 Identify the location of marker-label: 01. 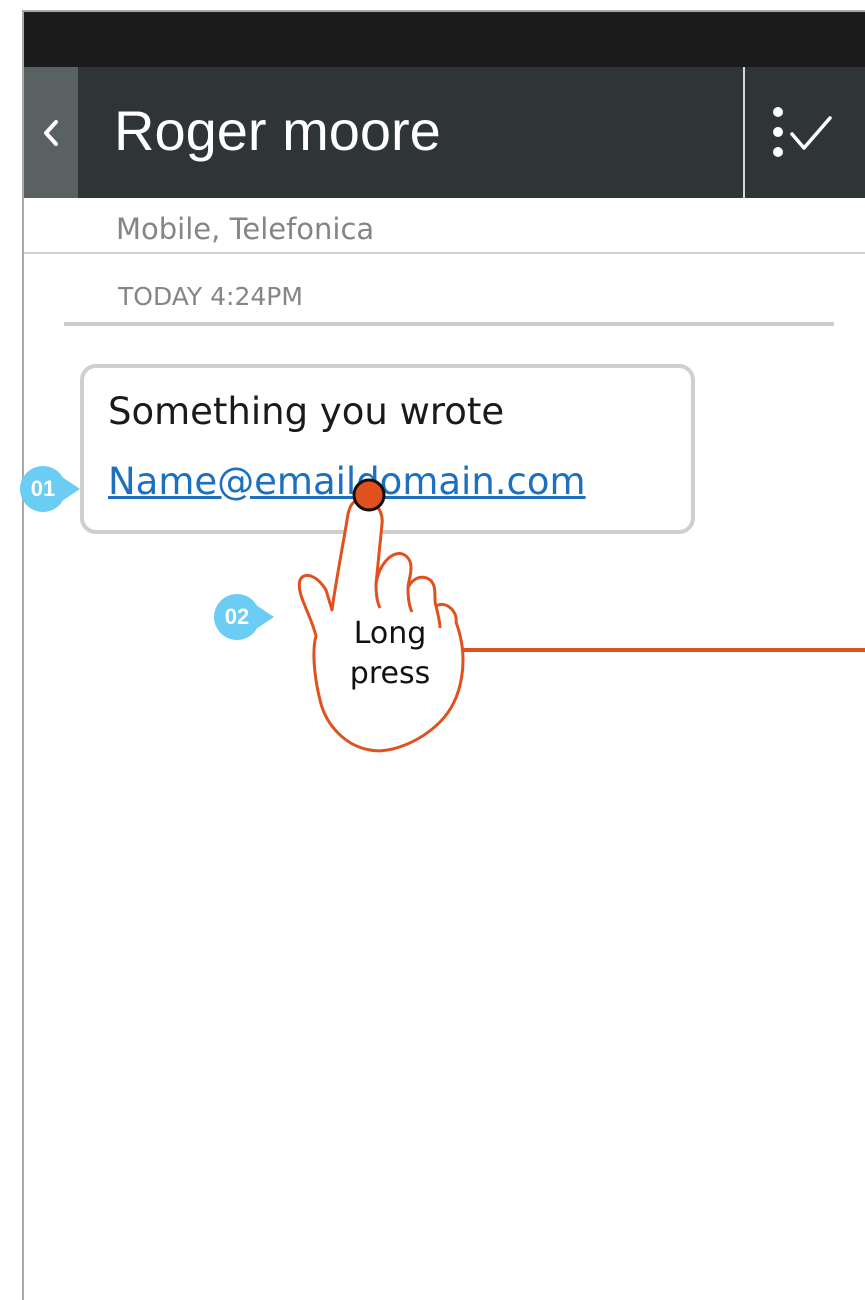
(50, 489).